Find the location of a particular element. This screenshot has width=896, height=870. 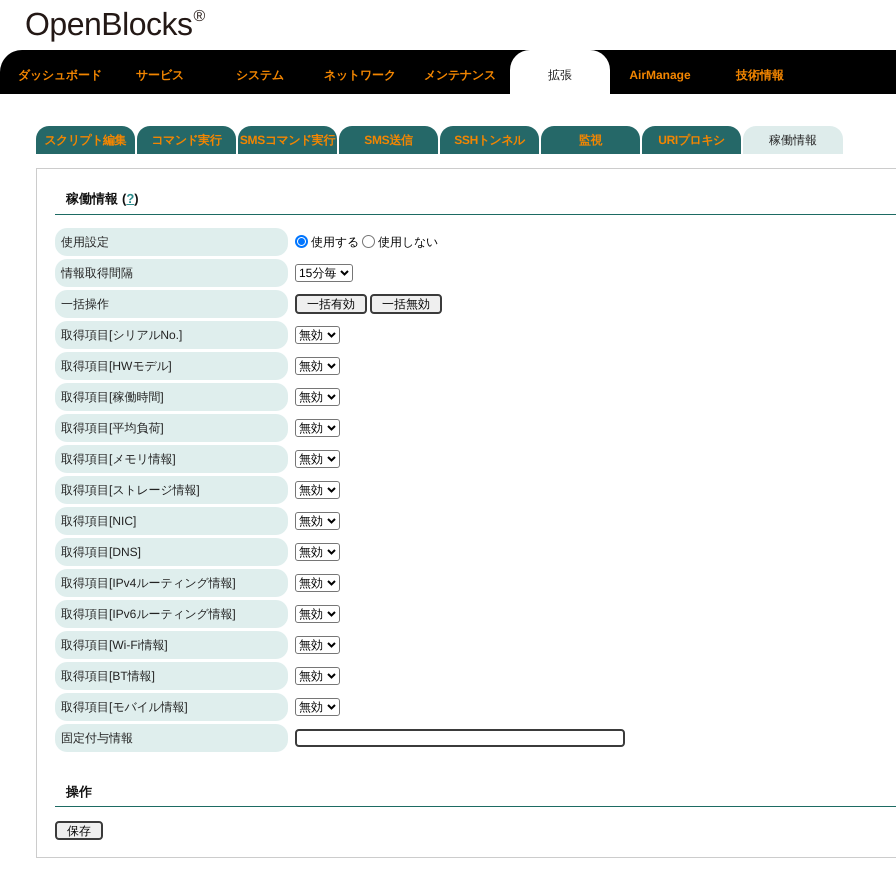

main-nav-tab: 拡張 is located at coordinates (560, 72).